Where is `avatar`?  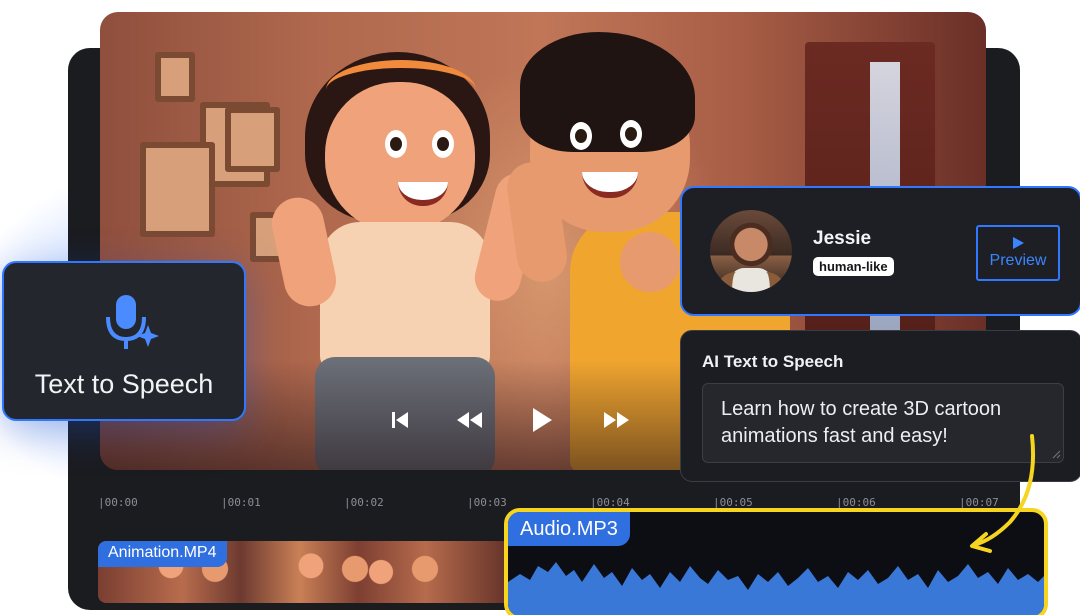
avatar is located at coordinates (751, 251).